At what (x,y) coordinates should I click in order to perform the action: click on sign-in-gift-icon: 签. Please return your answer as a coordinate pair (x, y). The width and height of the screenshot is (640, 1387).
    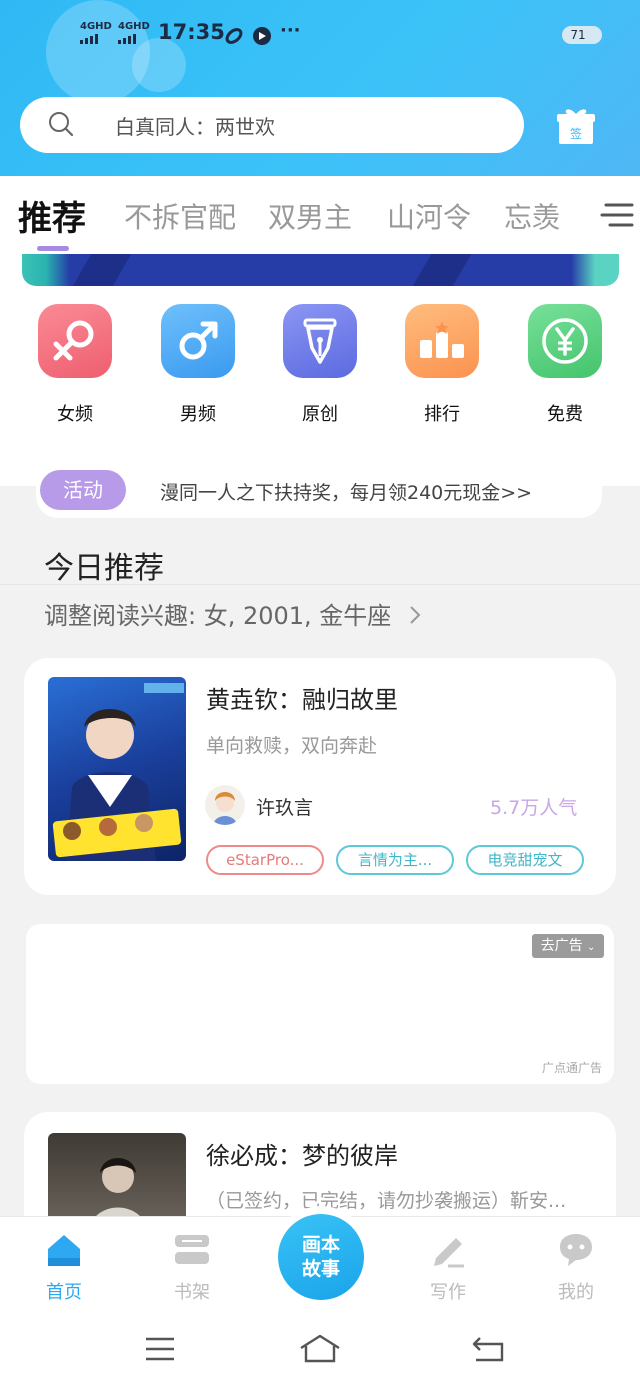
    Looking at the image, I should click on (576, 125).